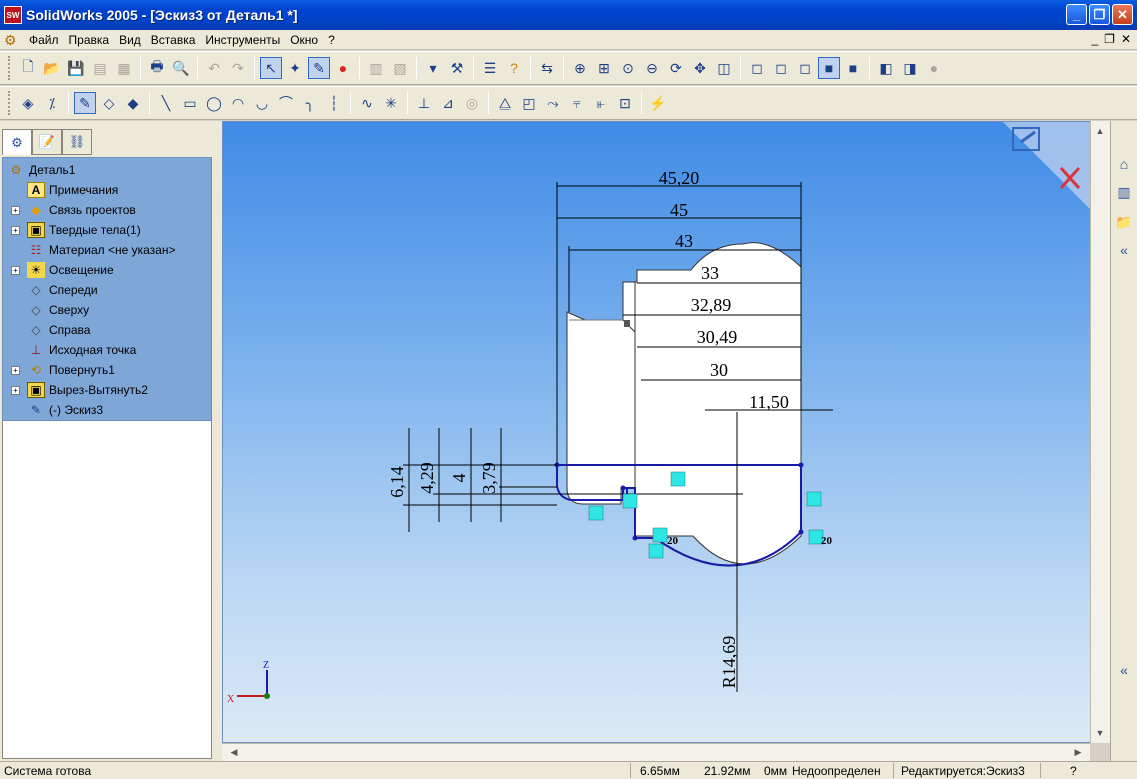 This screenshot has height=779, width=1137. I want to click on sketch-dropdown-icon: ◈, so click(28, 103).